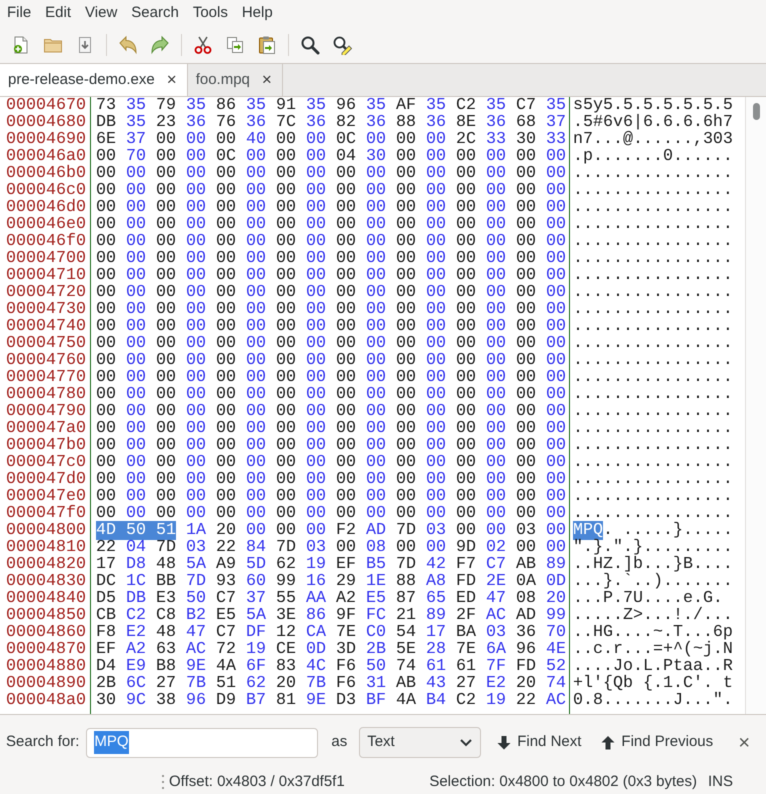 This screenshot has width=766, height=794. What do you see at coordinates (202, 743) in the screenshot?
I see `search-field: MPQ` at bounding box center [202, 743].